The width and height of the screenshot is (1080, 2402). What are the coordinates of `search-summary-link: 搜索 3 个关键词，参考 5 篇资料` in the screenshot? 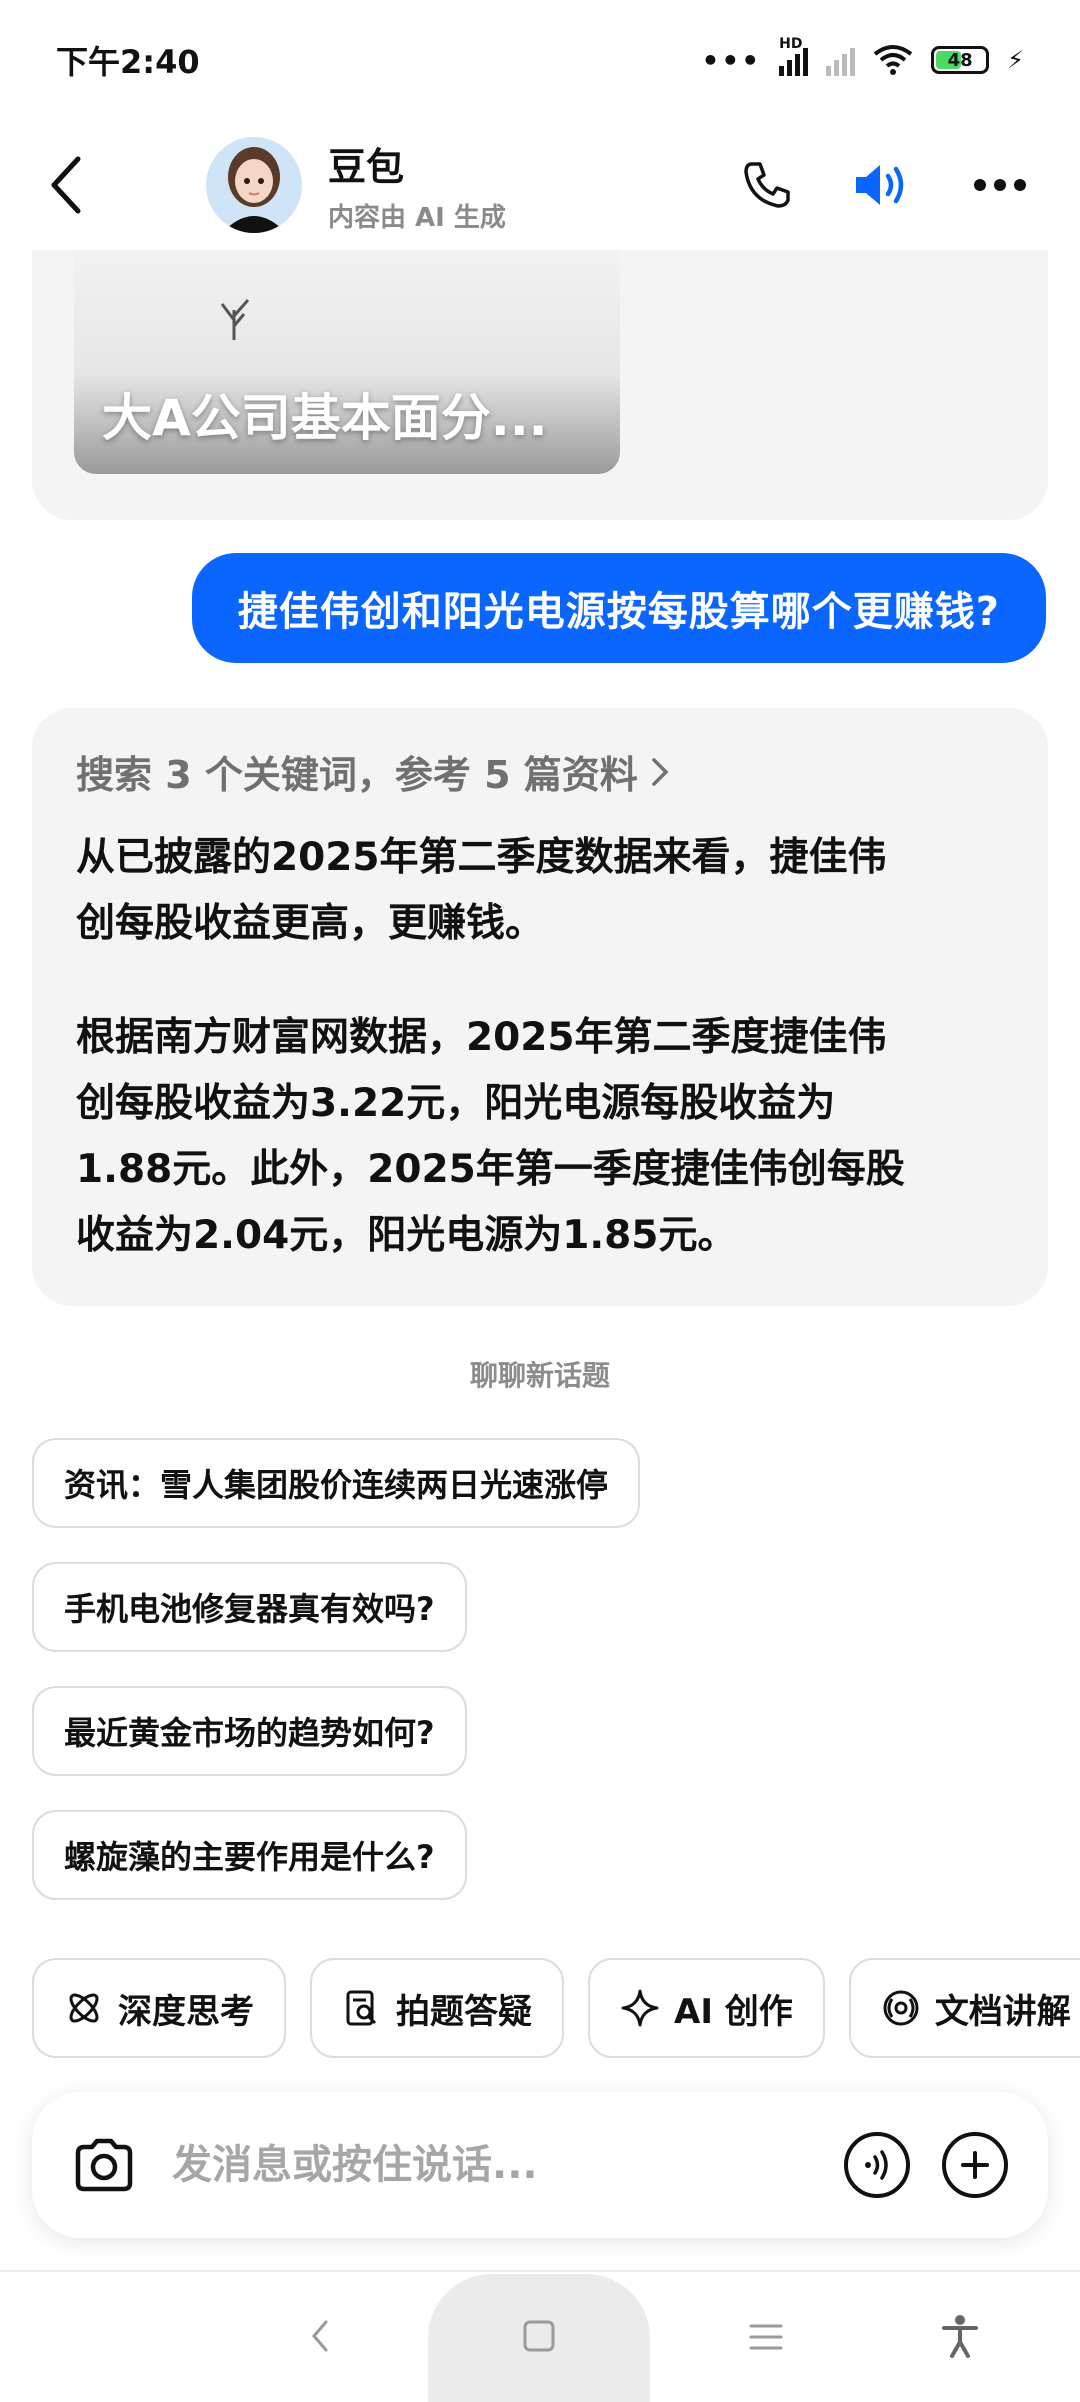 It's located at (540, 771).